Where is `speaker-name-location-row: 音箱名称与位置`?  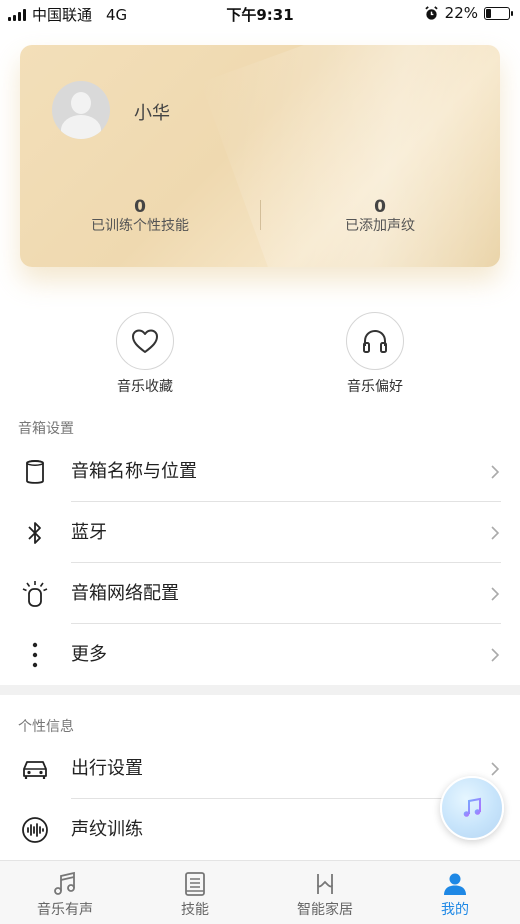
speaker-name-location-row: 音箱名称与位置 is located at coordinates (260, 471).